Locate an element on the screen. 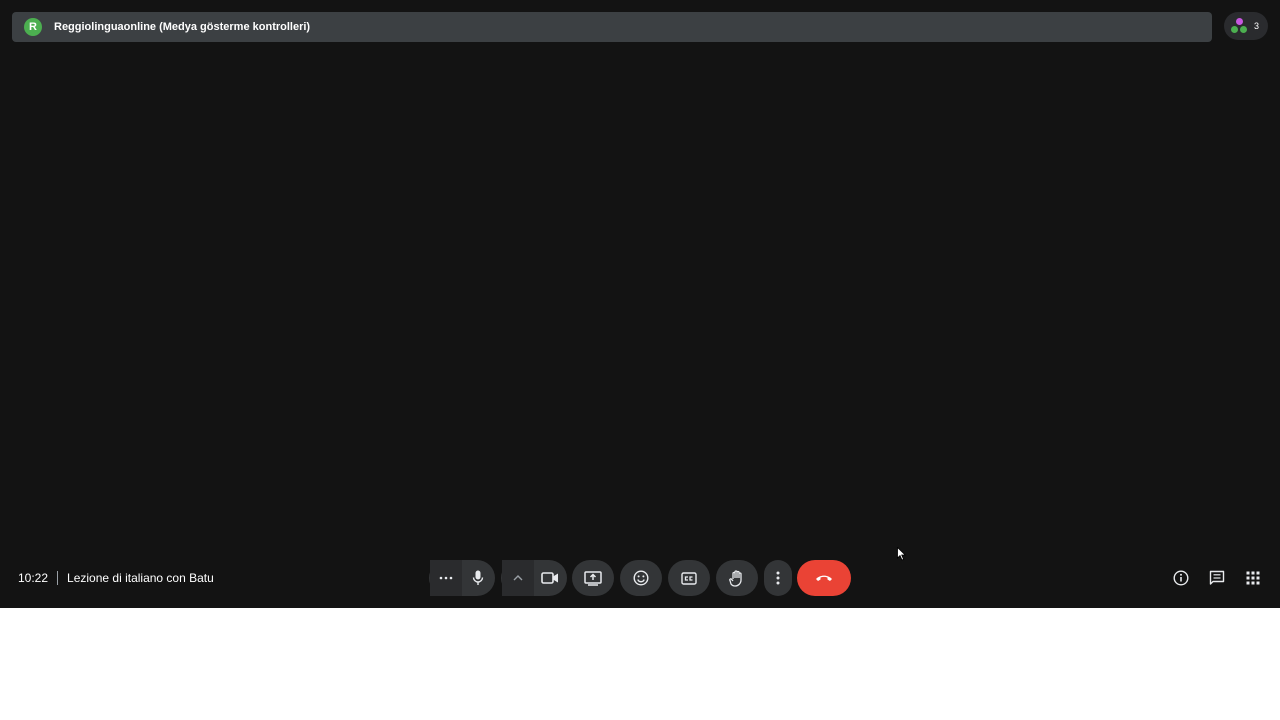  chevron-up-icon is located at coordinates (518, 578).